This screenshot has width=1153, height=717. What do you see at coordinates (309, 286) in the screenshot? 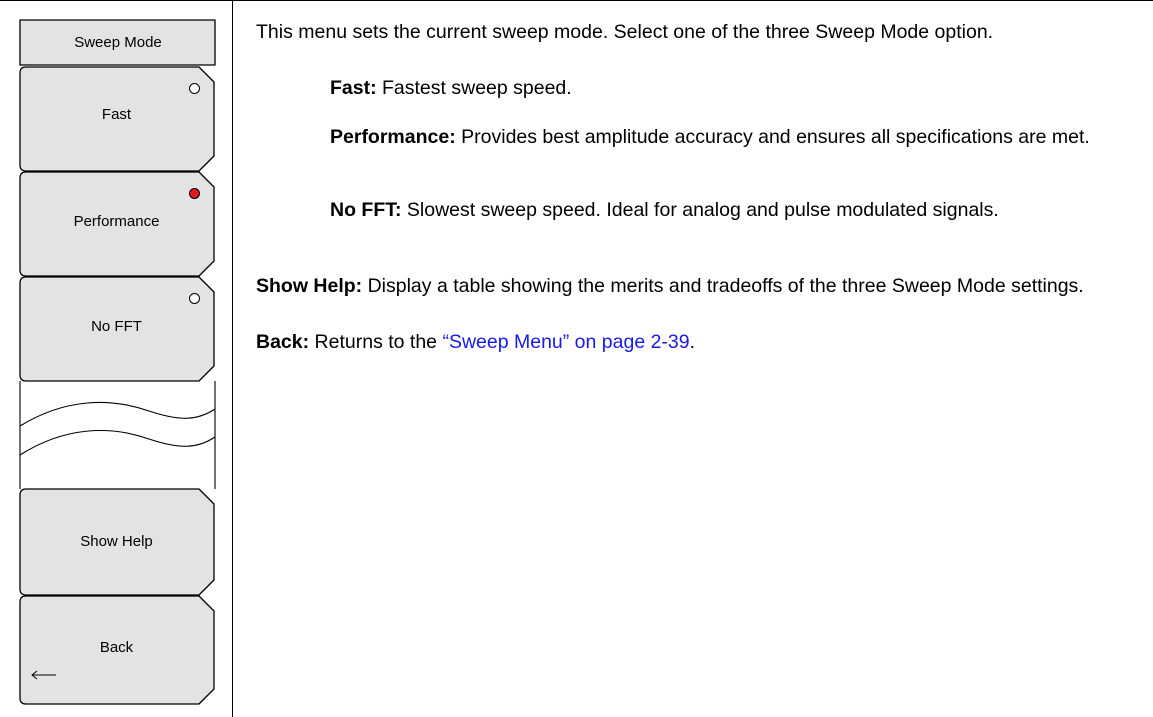
I see `show-help-term: Show Help:` at bounding box center [309, 286].